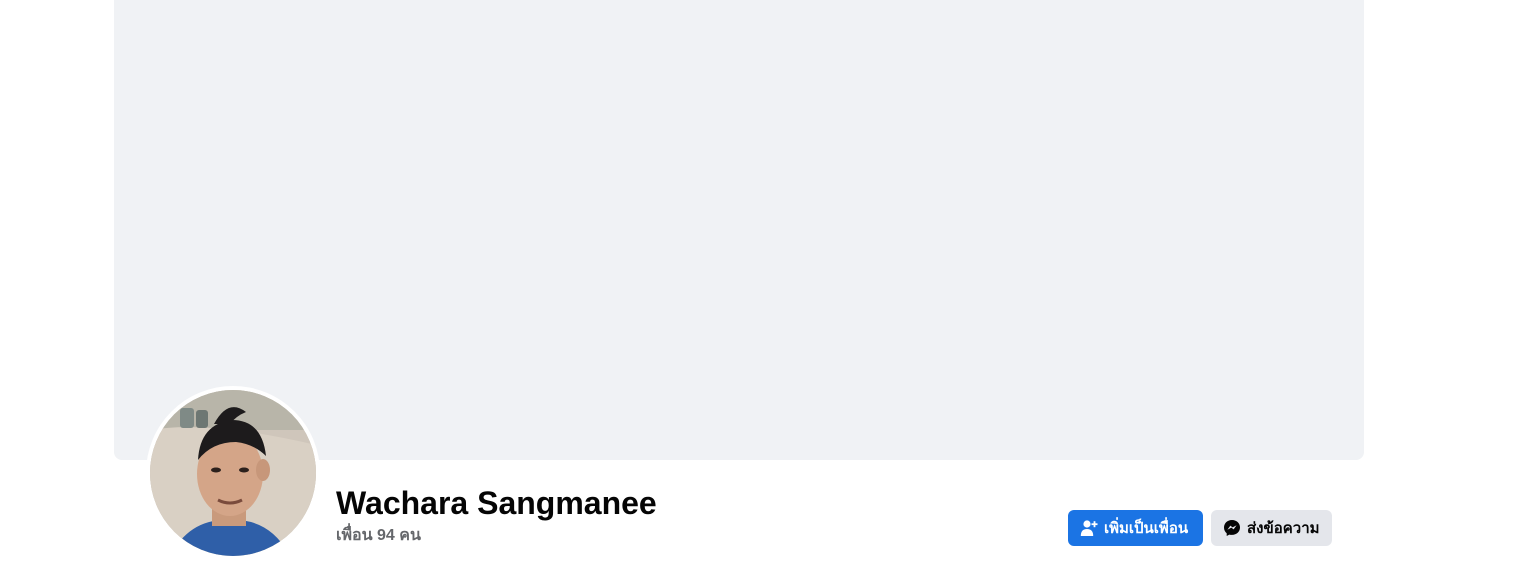 The width and height of the screenshot is (1539, 571). I want to click on friend-count: เพื่อน 94 คน, so click(378, 536).